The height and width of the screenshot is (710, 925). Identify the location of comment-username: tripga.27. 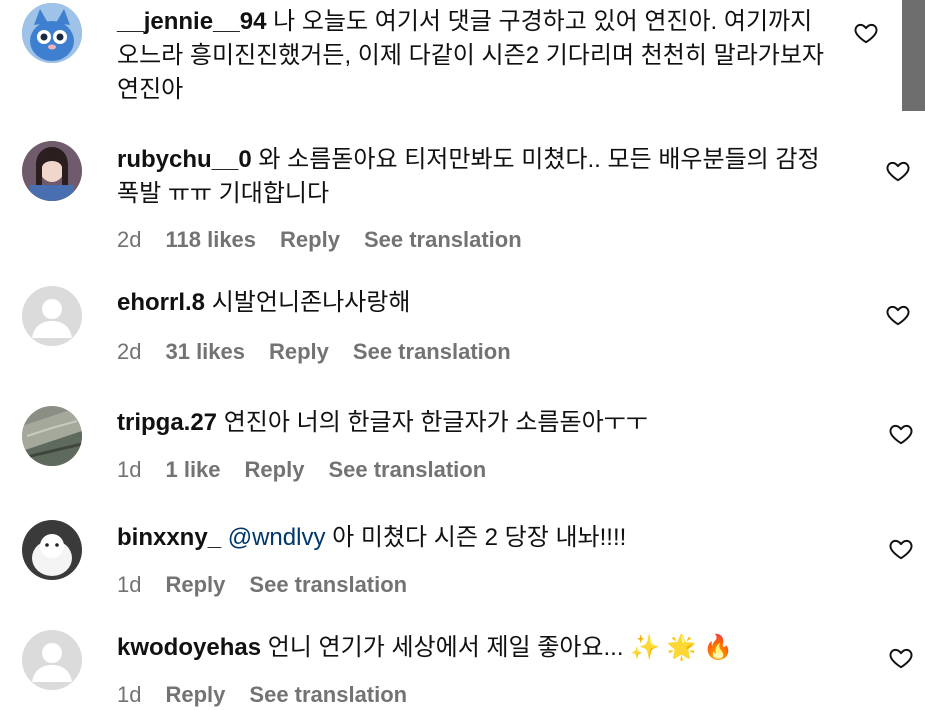
(167, 422).